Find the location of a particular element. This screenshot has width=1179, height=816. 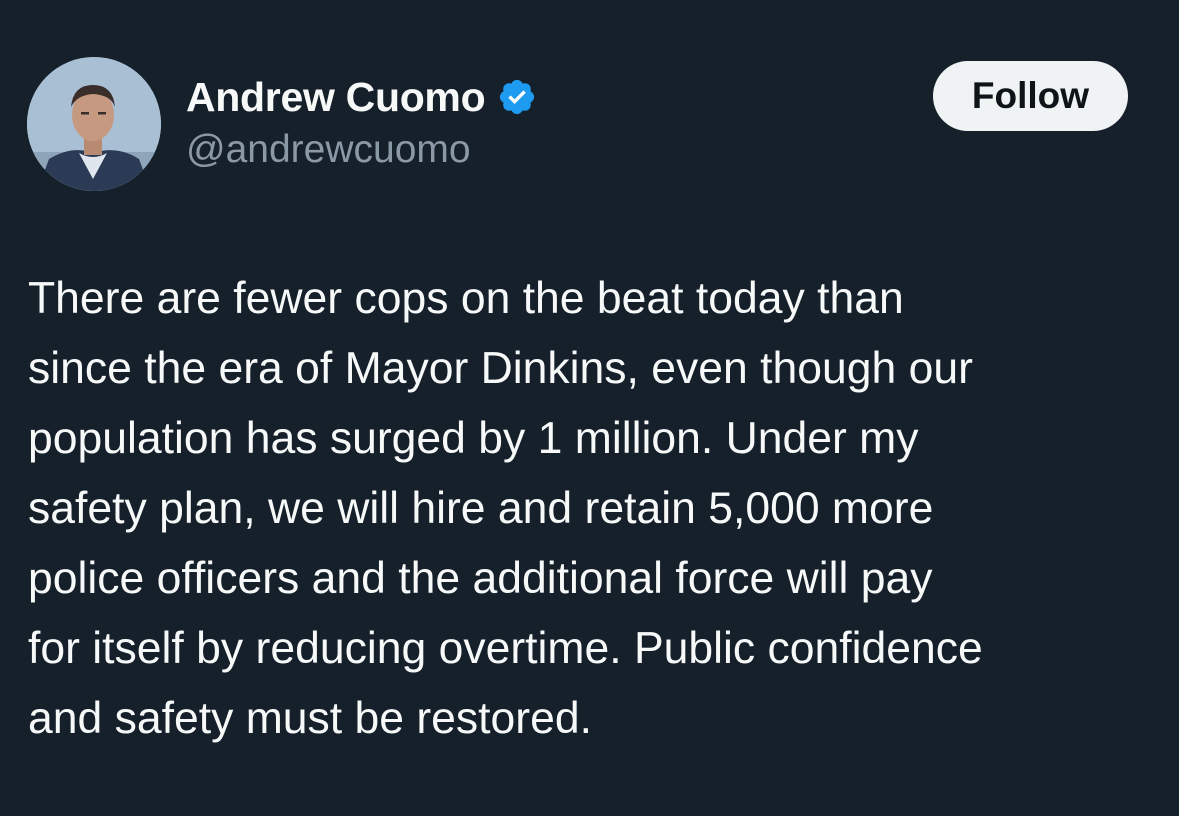

author-block: Andrew Cuomo @andrewcuomo is located at coordinates (361, 122).